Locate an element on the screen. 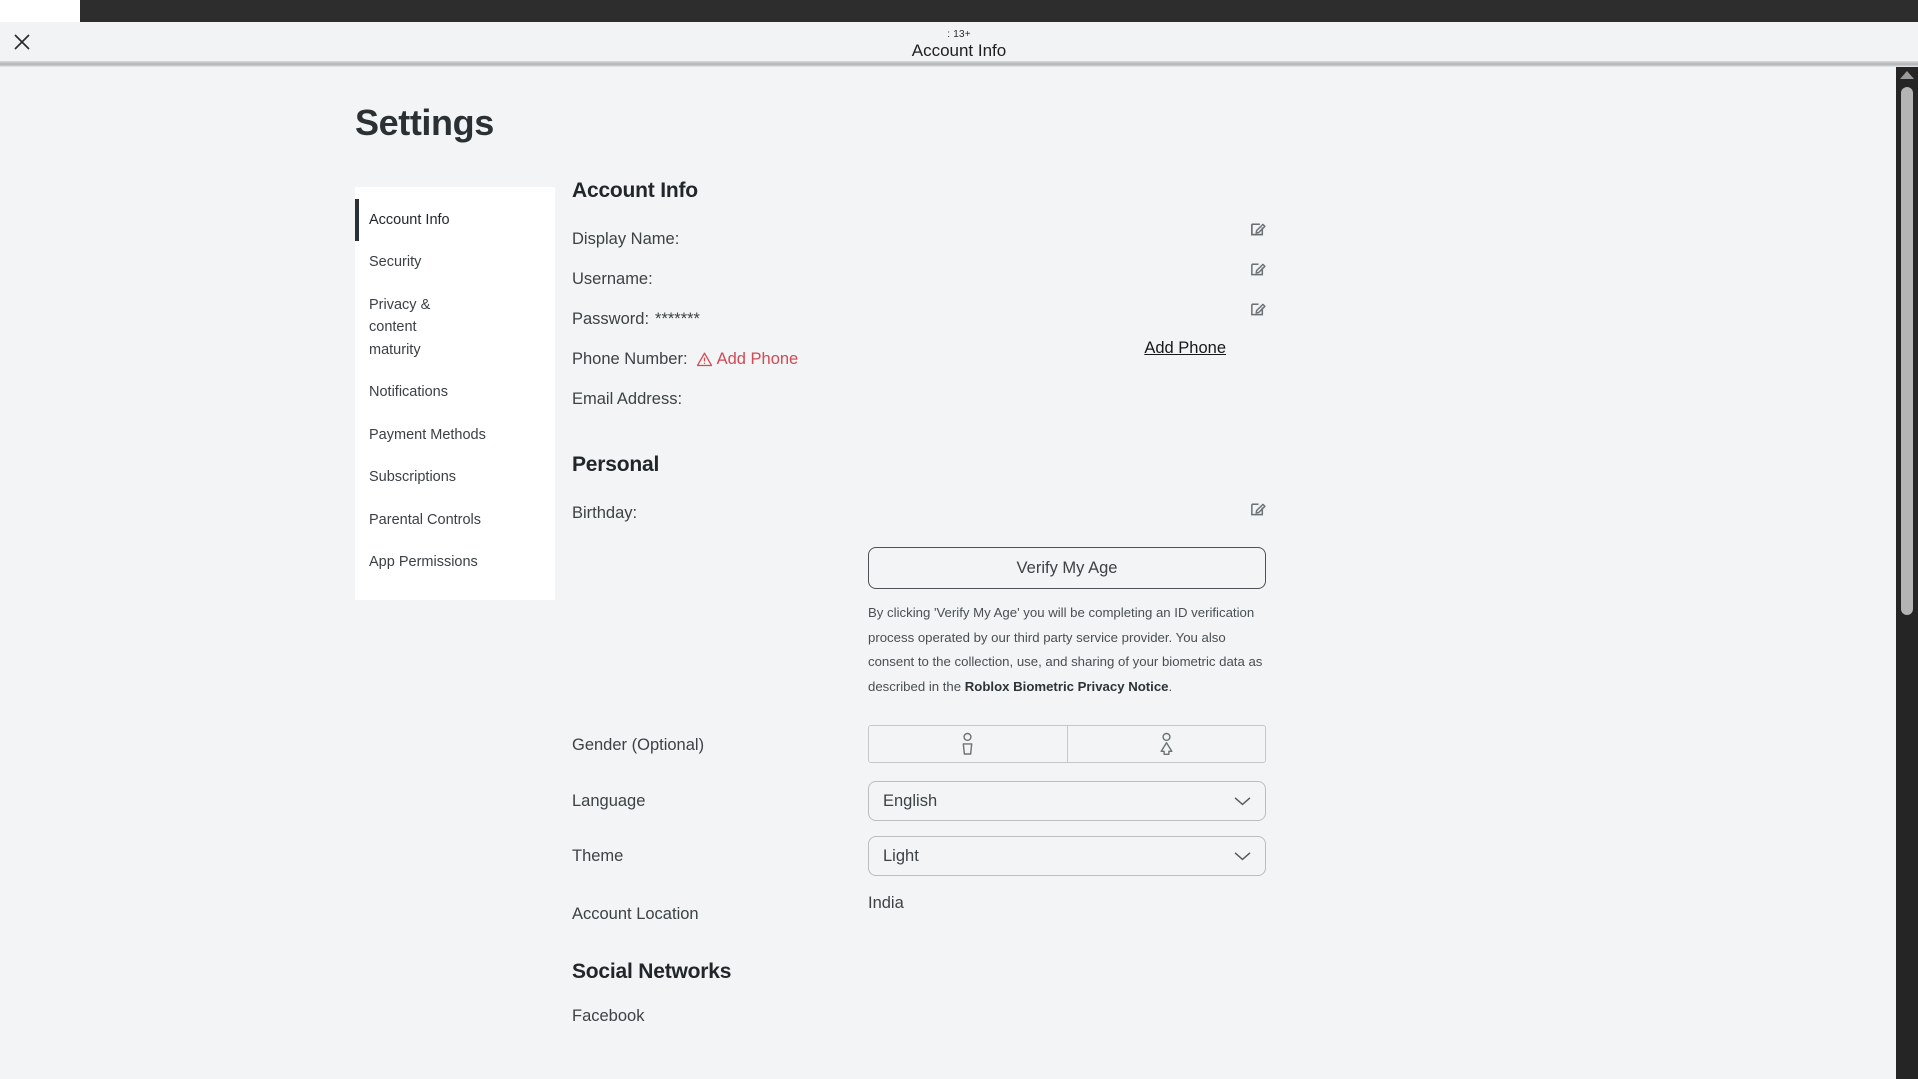  account-info-heading: Account Info is located at coordinates (635, 190).